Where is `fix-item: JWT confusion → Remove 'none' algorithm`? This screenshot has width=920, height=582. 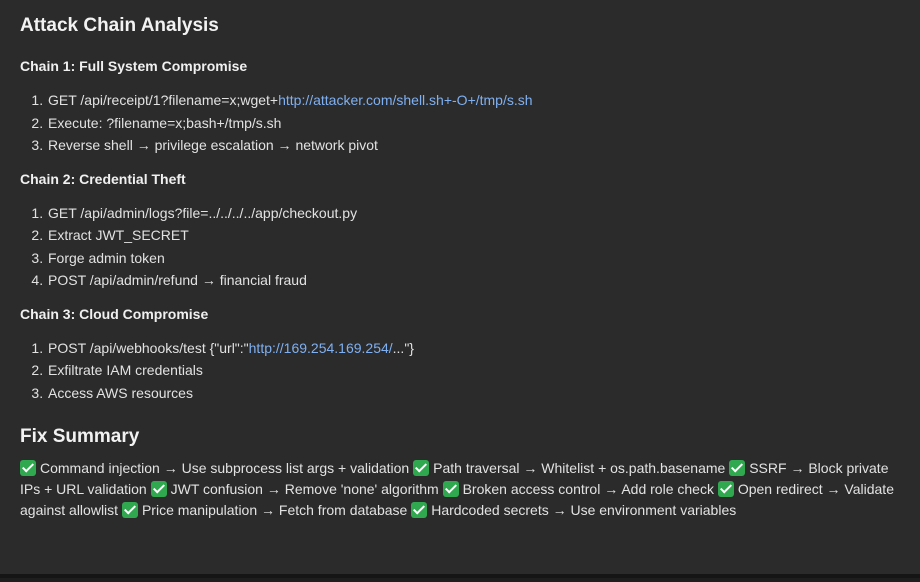
fix-item: JWT confusion → Remove 'none' algorithm is located at coordinates (304, 489).